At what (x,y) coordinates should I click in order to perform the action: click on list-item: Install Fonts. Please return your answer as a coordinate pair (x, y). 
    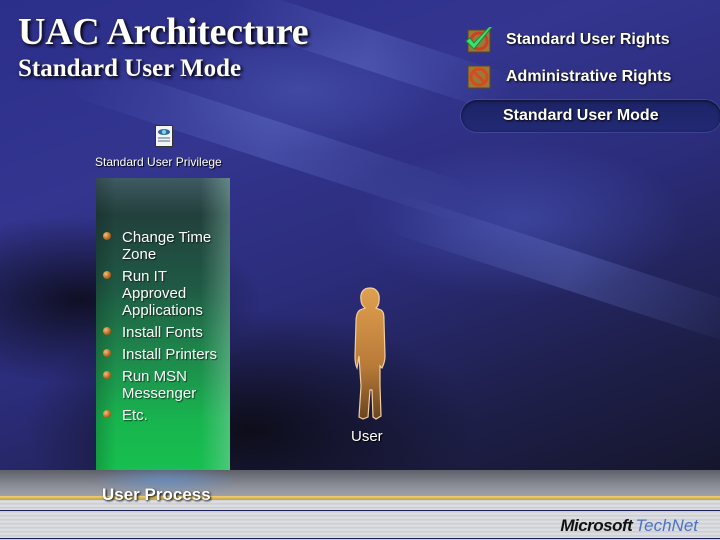
    Looking at the image, I should click on (165, 332).